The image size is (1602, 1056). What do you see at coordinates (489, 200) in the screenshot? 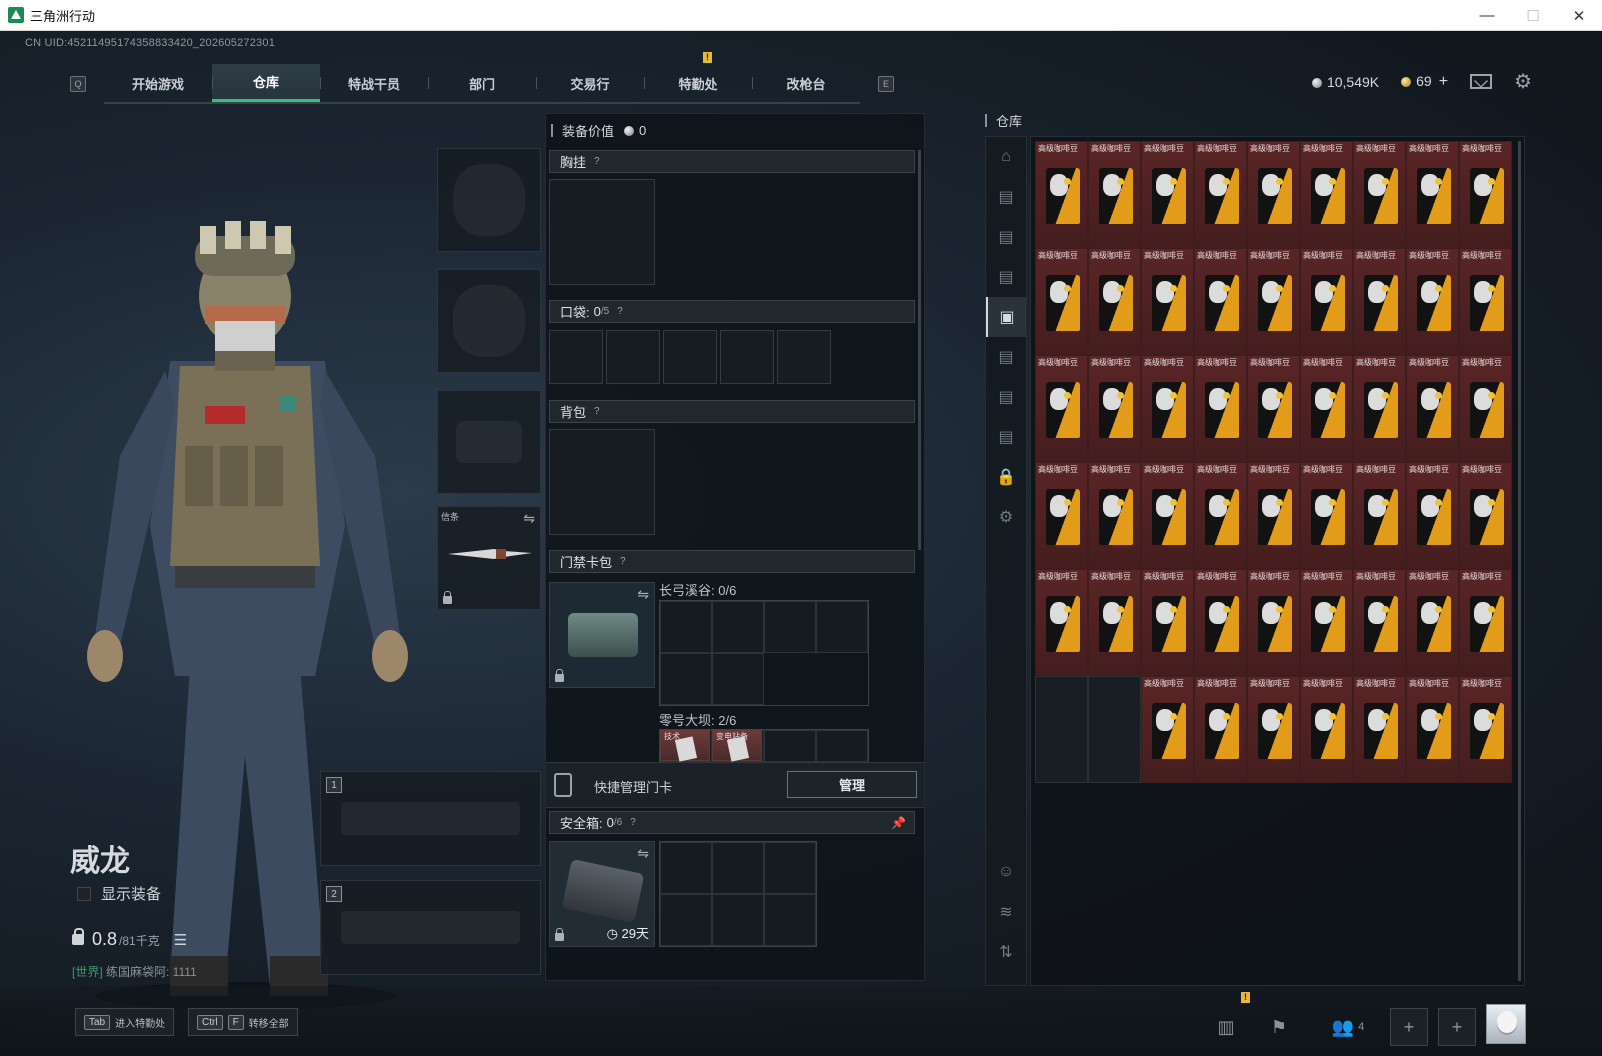
I see `helmet-slot` at bounding box center [489, 200].